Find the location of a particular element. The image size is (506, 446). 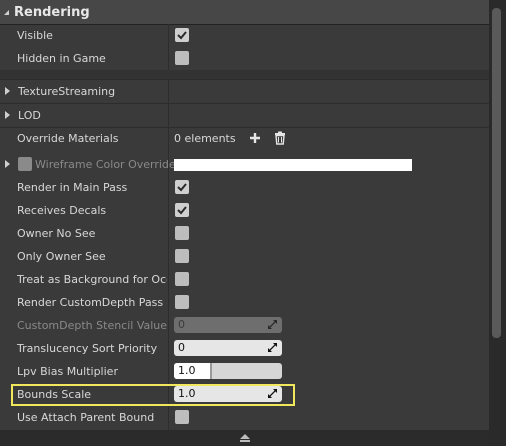

category-texturestreaming: TextureStreaming is located at coordinates (244, 91).